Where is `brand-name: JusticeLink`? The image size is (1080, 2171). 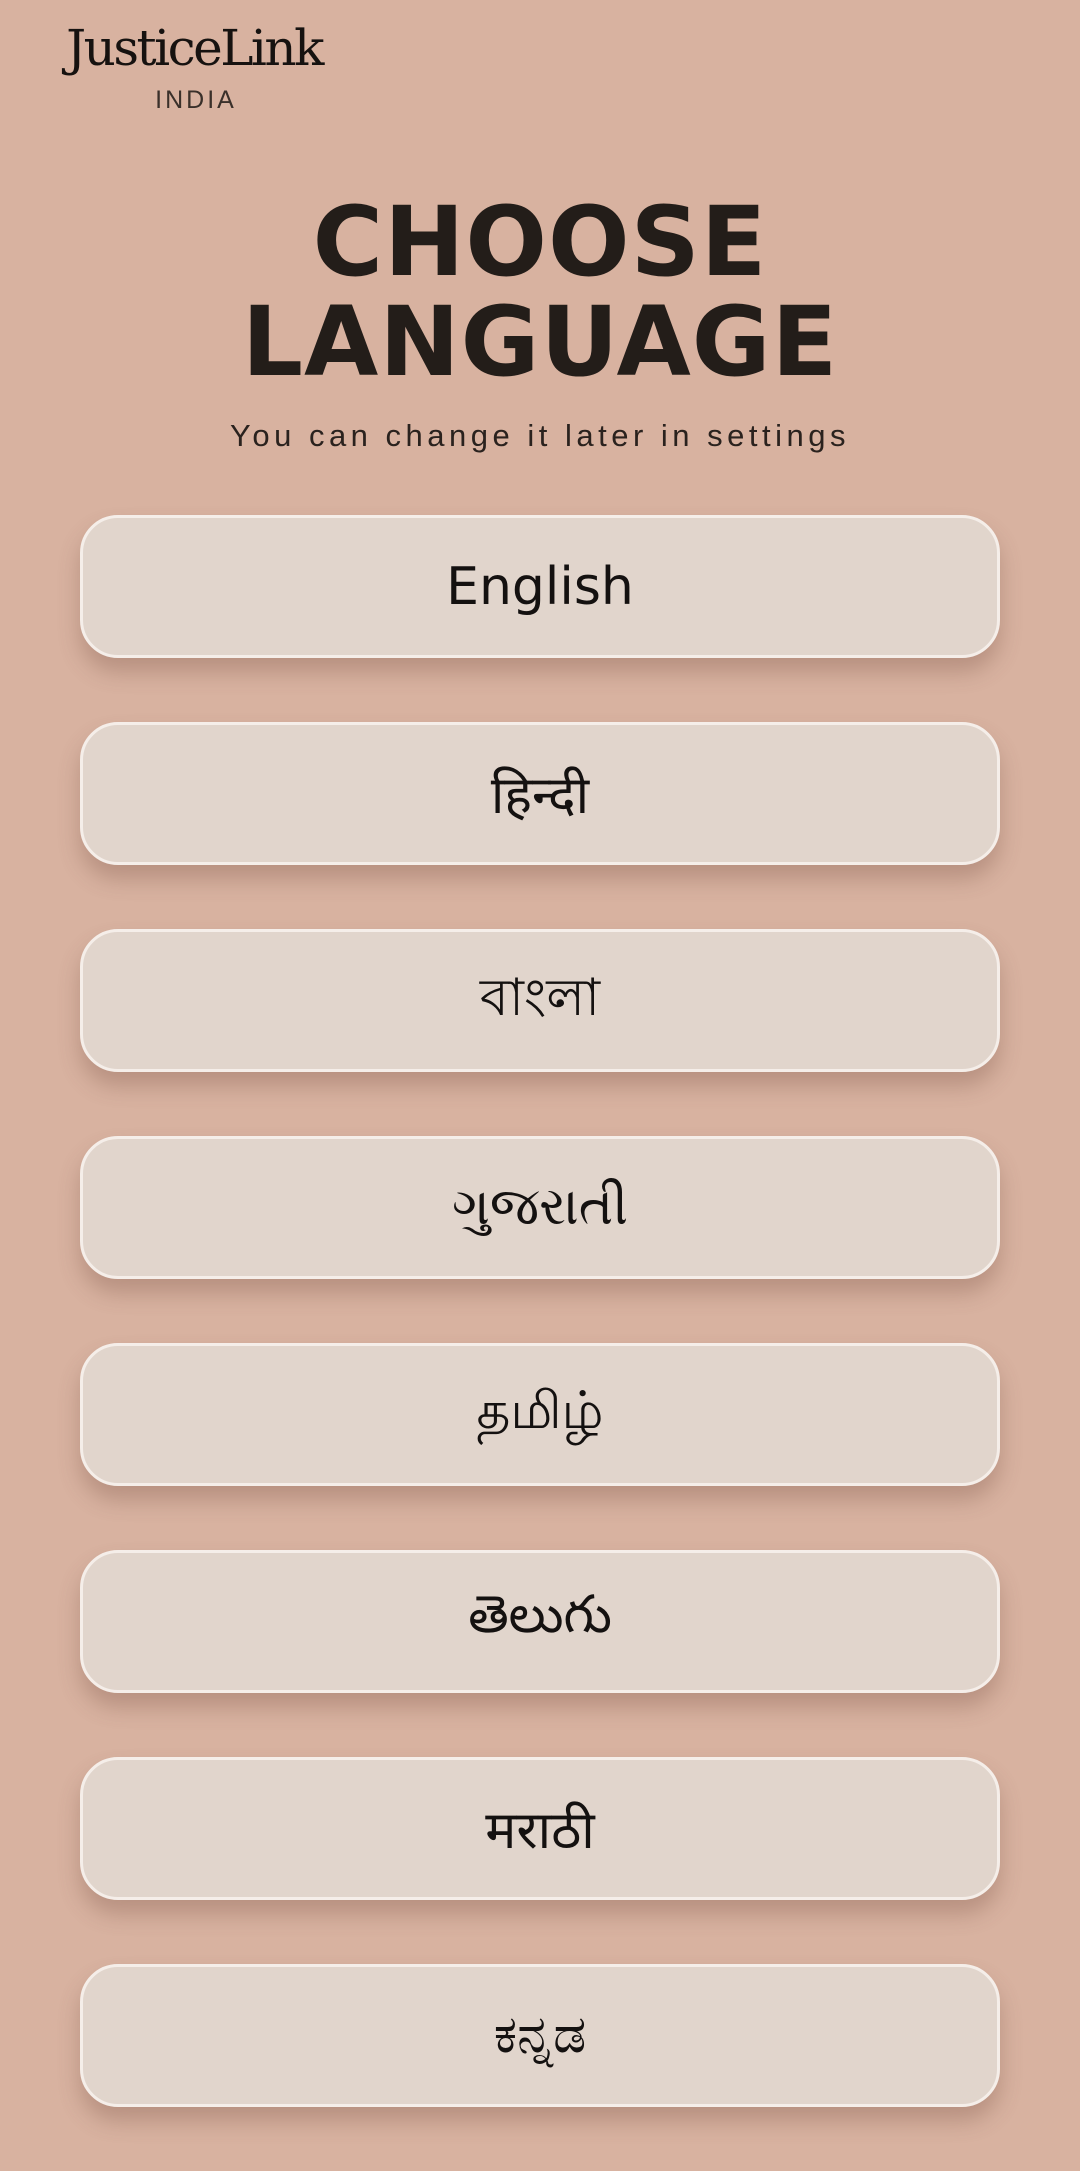
brand-name: JusticeLink is located at coordinates (195, 48).